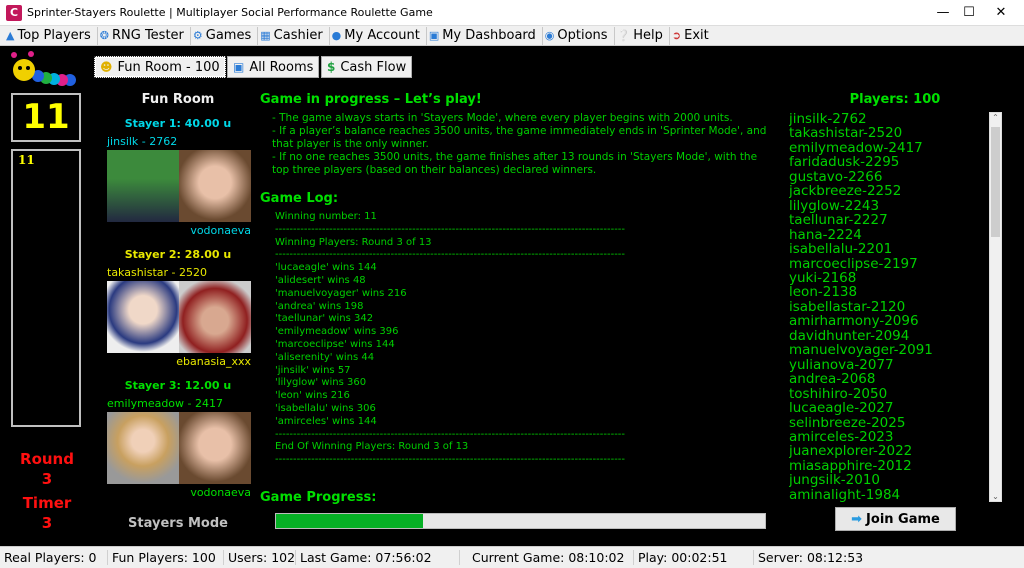  What do you see at coordinates (104, 35) in the screenshot?
I see `compass-icon: ❂` at bounding box center [104, 35].